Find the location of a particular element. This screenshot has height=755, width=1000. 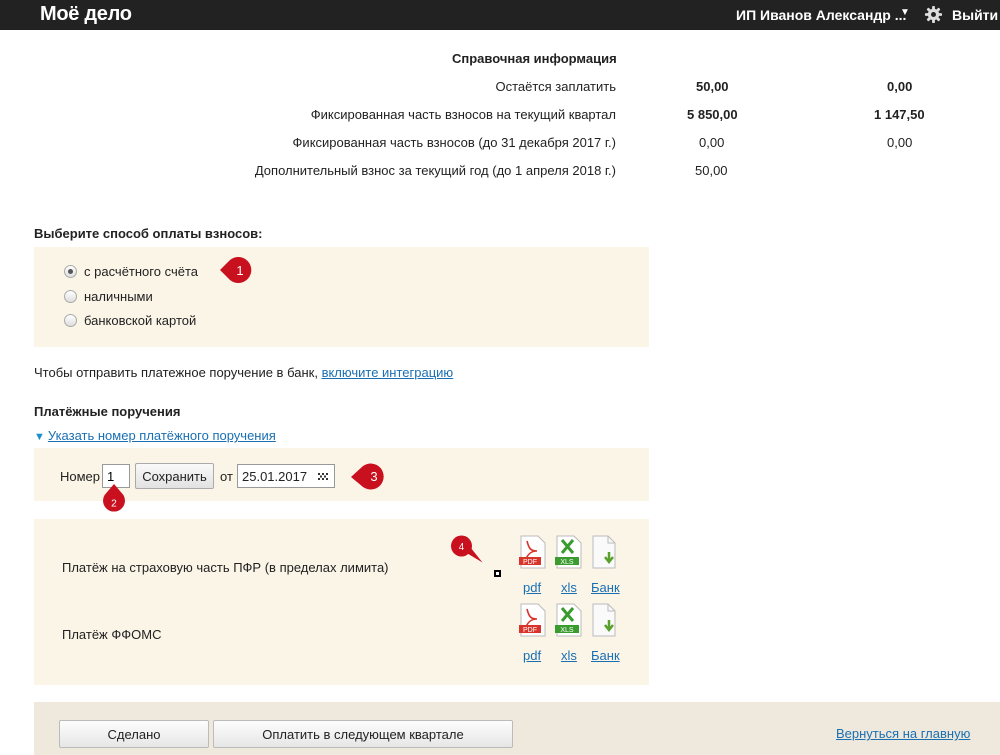

order-number-toggle: ▼ Указать номер платёжного поручения is located at coordinates (155, 435).